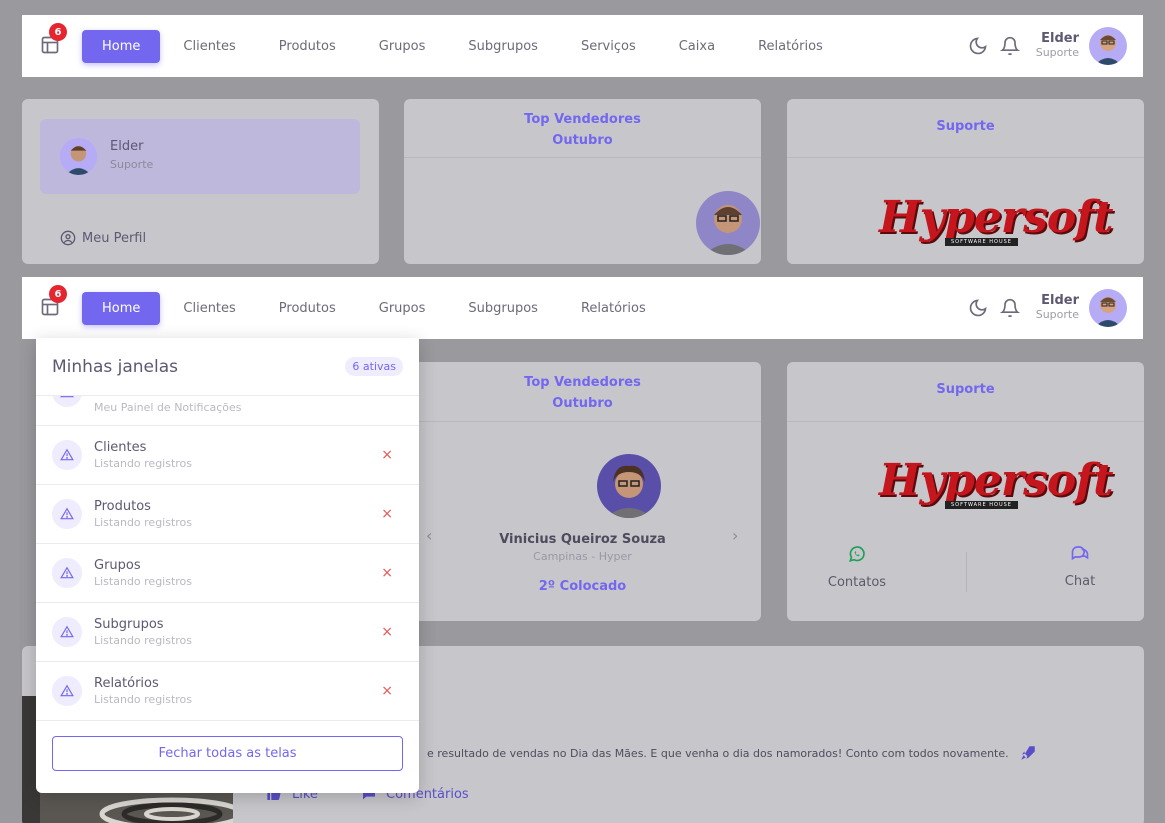 This screenshot has height=823, width=1165. What do you see at coordinates (122, 507) in the screenshot?
I see `item-title: Produtos` at bounding box center [122, 507].